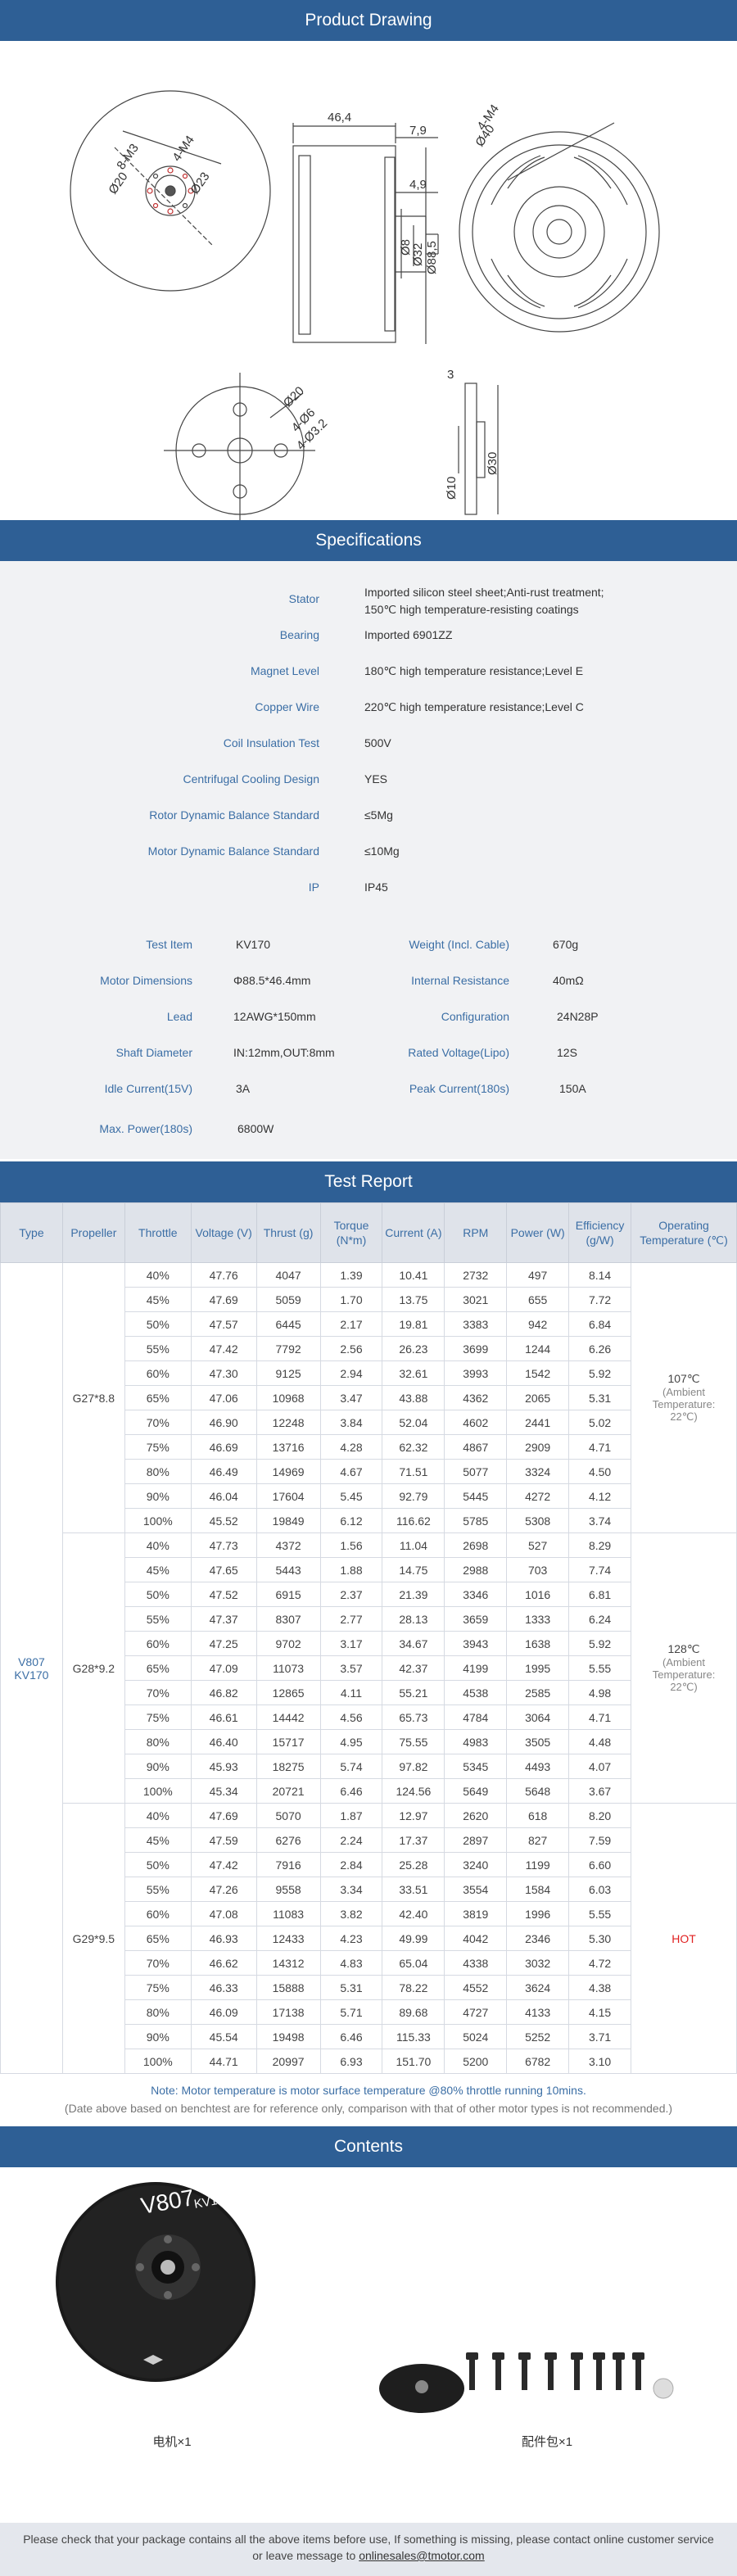 The height and width of the screenshot is (2576, 737). What do you see at coordinates (459, 1088) in the screenshot?
I see `param-label-peak-current: Peak Current(180s)` at bounding box center [459, 1088].